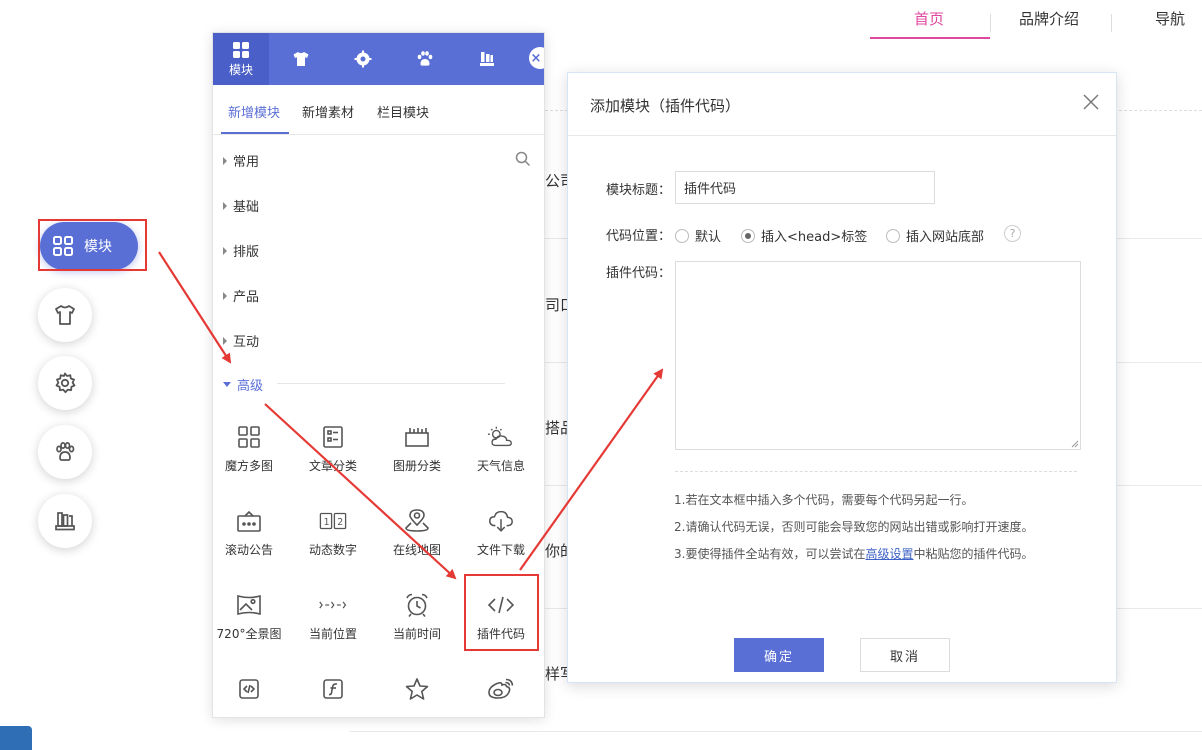  I want to click on close-icon, so click(1091, 102).